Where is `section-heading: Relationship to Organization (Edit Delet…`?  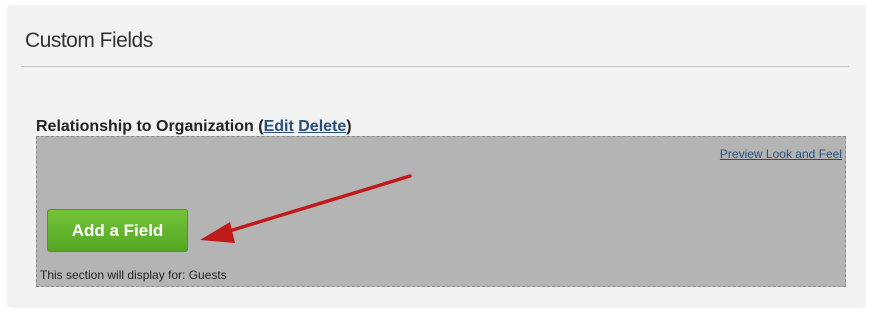
section-heading: Relationship to Organization (Edit Delet… is located at coordinates (194, 127).